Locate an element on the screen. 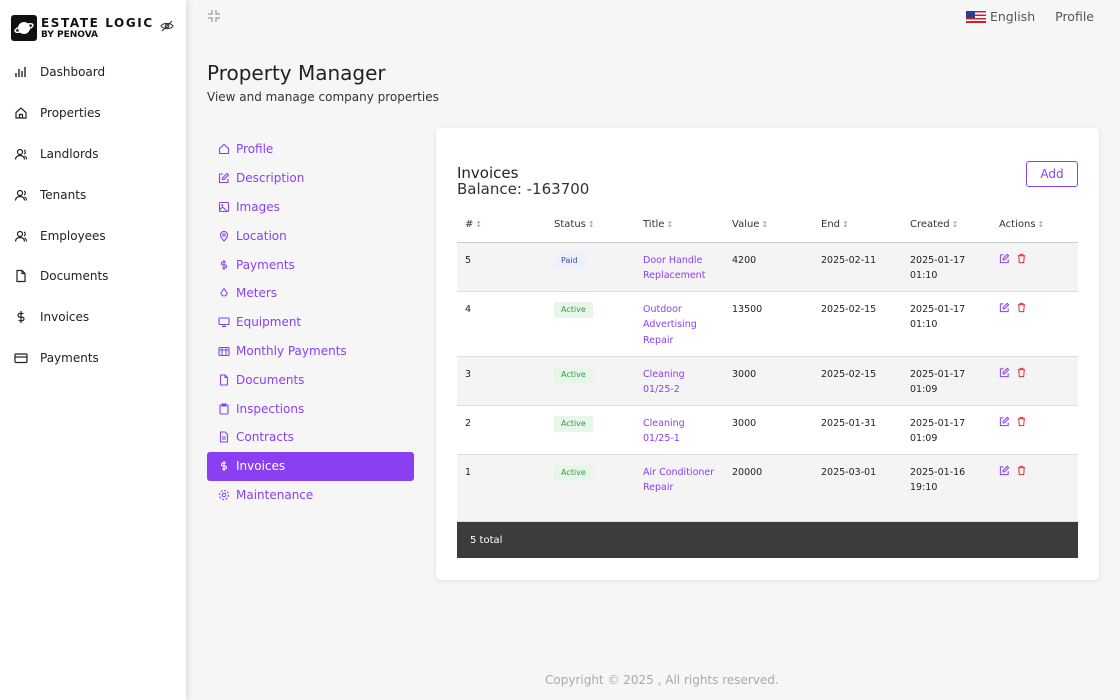  bar-chart-icon is located at coordinates (22, 72).